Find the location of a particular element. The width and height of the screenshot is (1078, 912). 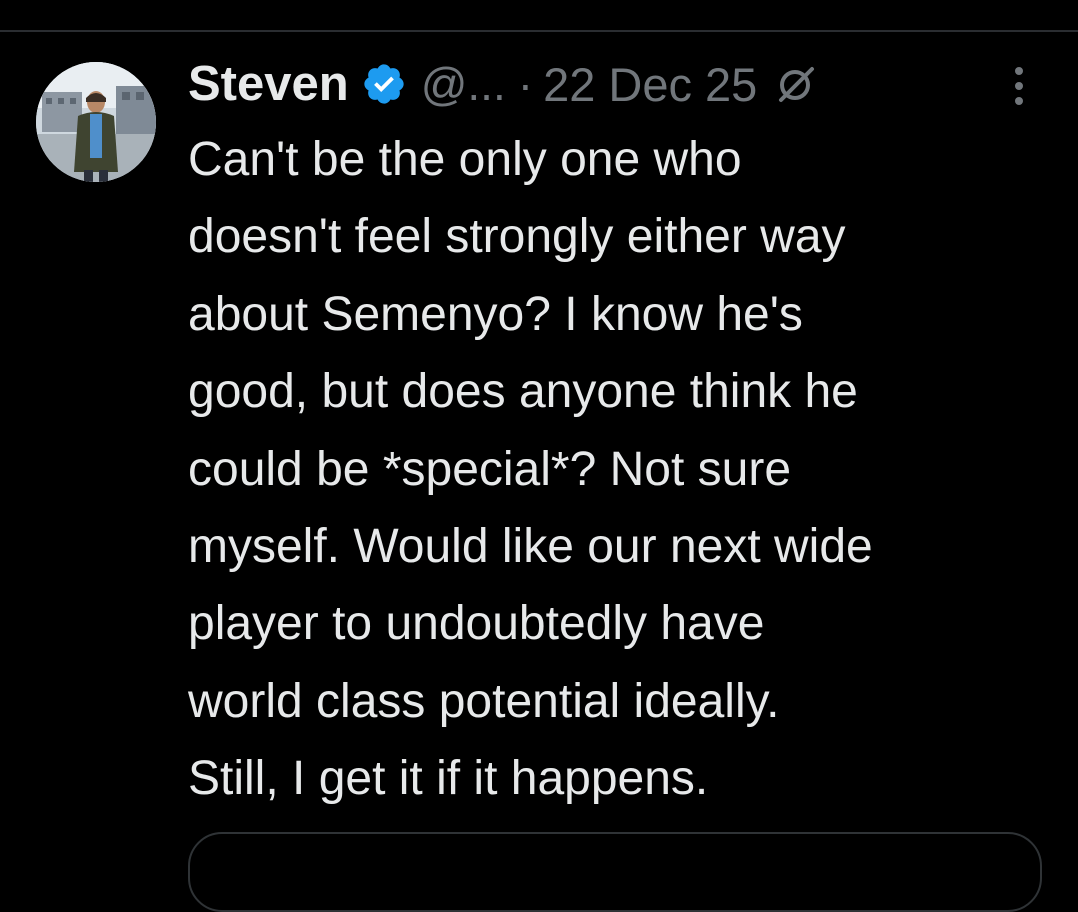

more-options-icon is located at coordinates (1019, 86).